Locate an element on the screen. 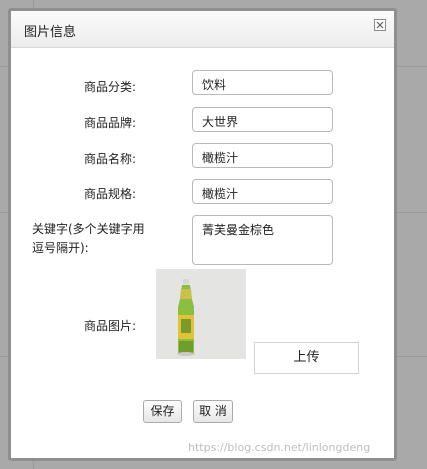 The height and width of the screenshot is (469, 427). dialog-title: 图片信息 is located at coordinates (50, 32).